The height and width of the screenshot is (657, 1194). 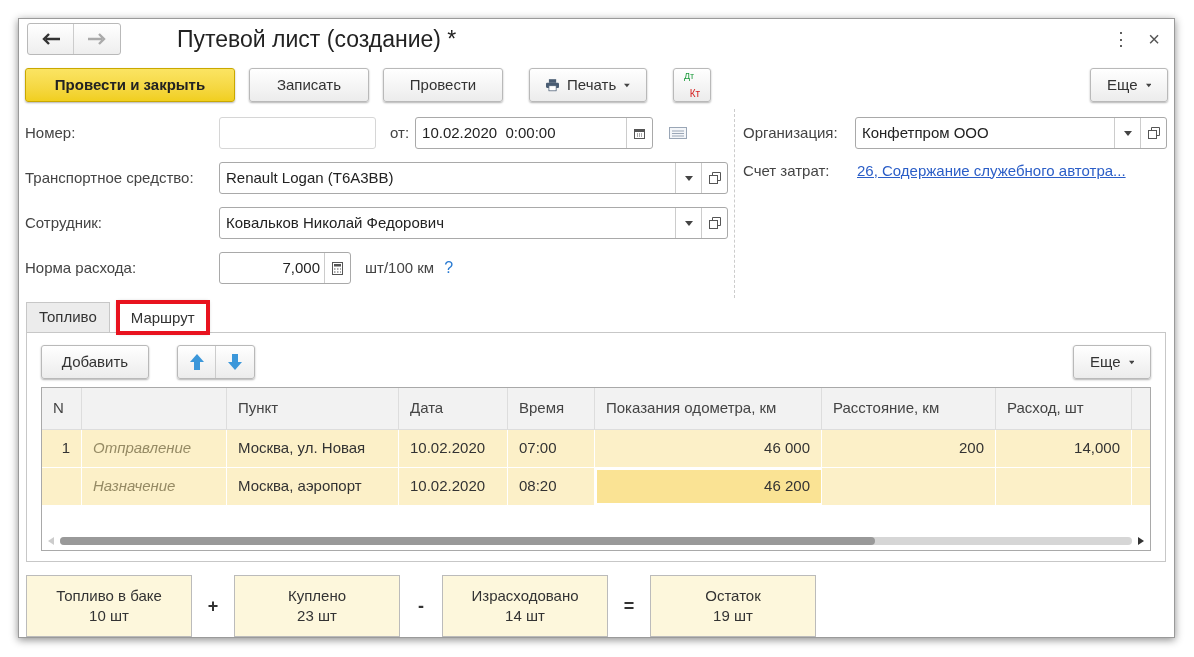 What do you see at coordinates (886, 408) in the screenshot?
I see `column-header: Расстояние, км` at bounding box center [886, 408].